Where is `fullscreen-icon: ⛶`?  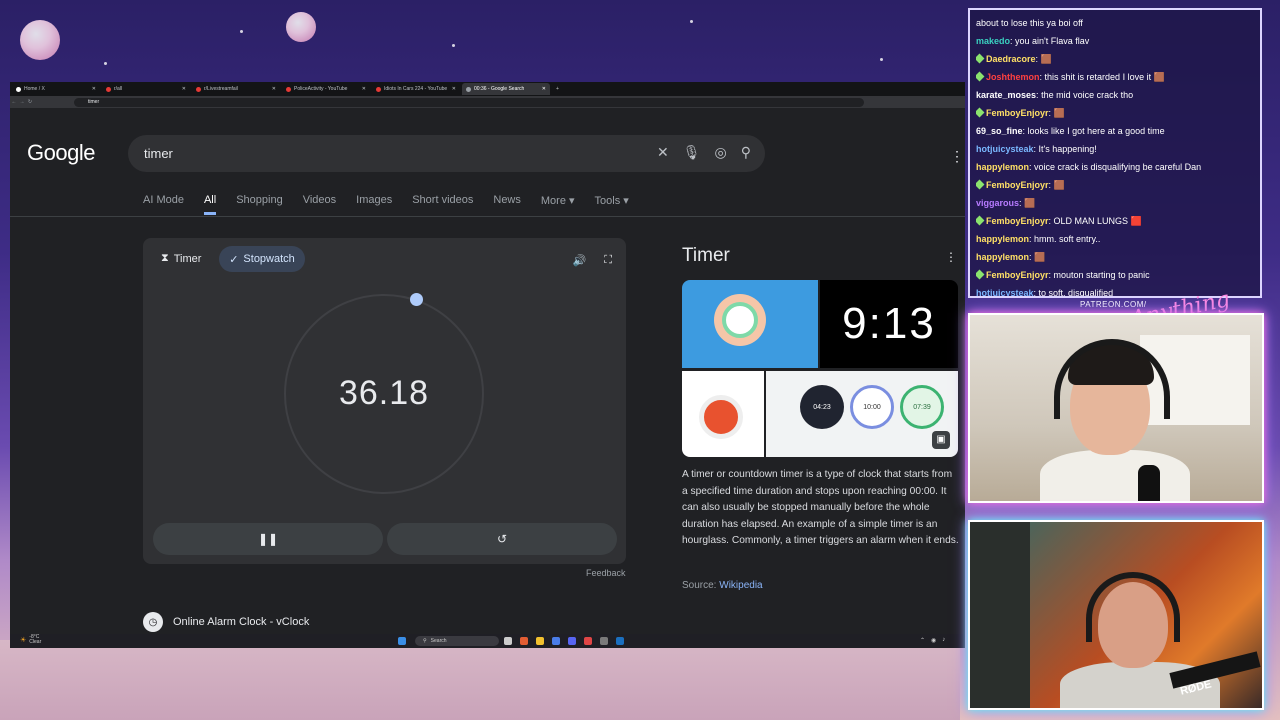
fullscreen-icon: ⛶ is located at coordinates (608, 260).